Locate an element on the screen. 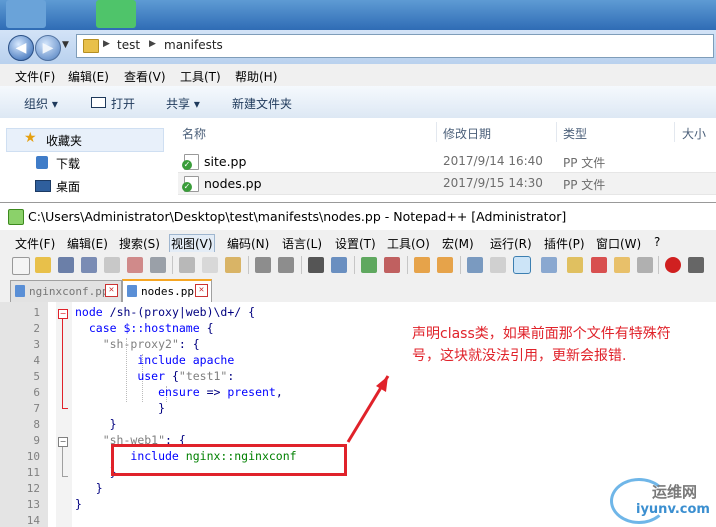  npp-menu-language: 语言(L) is located at coordinates (302, 243).